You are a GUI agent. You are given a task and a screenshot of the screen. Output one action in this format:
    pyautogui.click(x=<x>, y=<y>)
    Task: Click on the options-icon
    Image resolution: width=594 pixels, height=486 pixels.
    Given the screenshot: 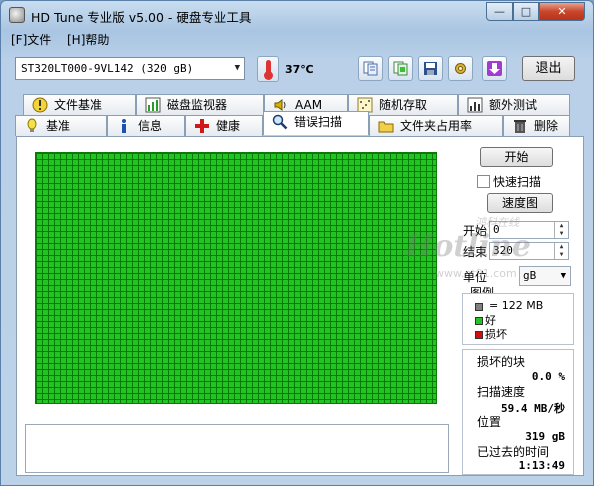 What is the action you would take?
    pyautogui.click(x=460, y=68)
    